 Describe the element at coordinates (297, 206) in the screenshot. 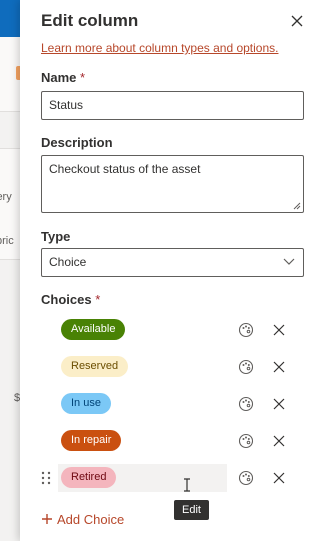

I see `resize-grip-icon` at that location.